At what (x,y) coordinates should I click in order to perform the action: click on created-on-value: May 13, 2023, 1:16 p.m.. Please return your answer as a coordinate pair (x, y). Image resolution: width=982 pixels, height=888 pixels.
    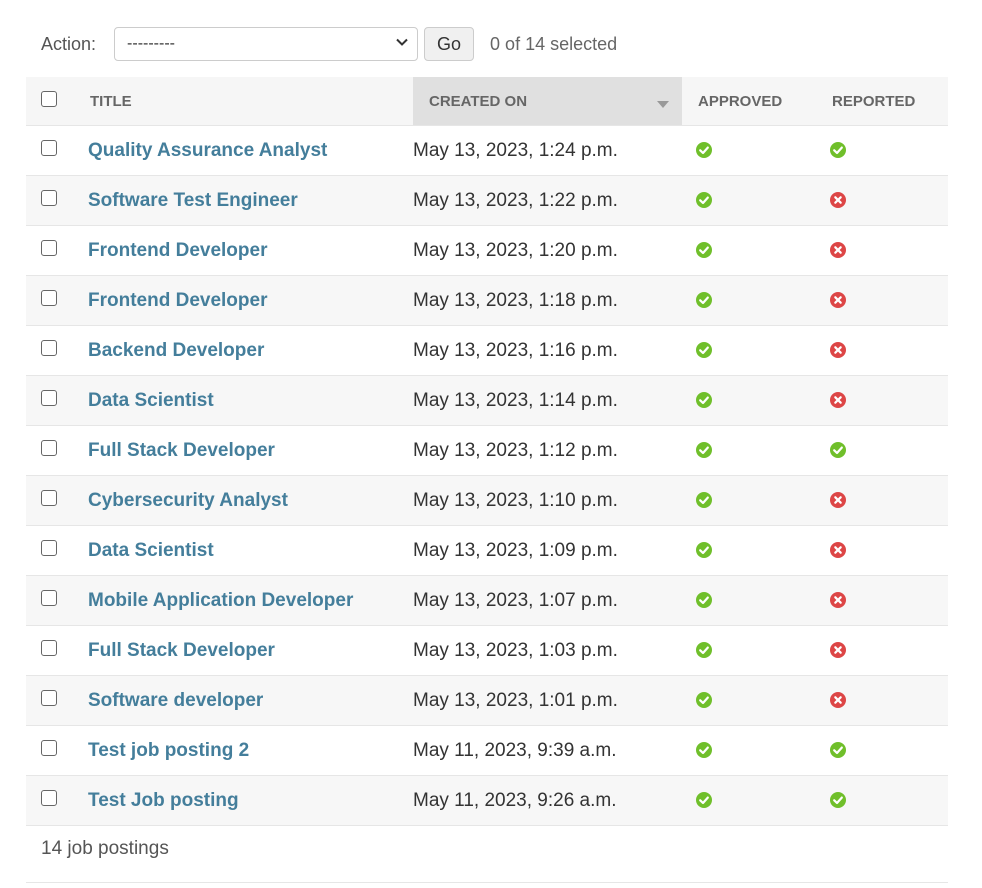
    Looking at the image, I should click on (515, 350).